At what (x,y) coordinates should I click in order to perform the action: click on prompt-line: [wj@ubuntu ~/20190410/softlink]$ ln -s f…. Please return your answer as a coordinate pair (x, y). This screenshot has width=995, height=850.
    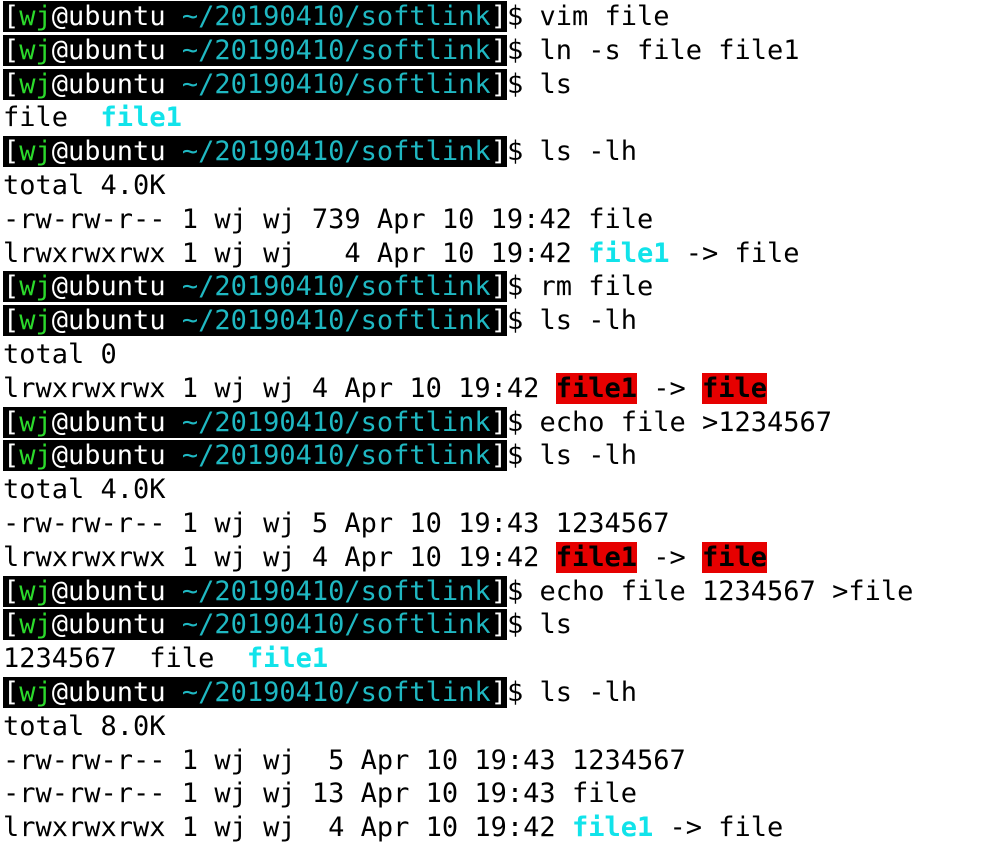
    Looking at the image, I should click on (499, 51).